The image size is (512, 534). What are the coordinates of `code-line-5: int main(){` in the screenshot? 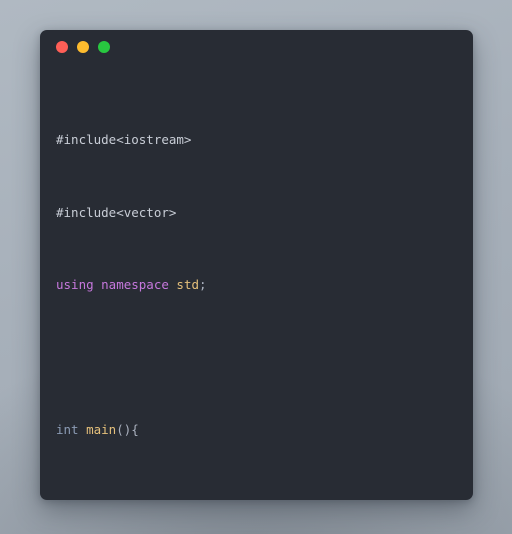 It's located at (256, 430).